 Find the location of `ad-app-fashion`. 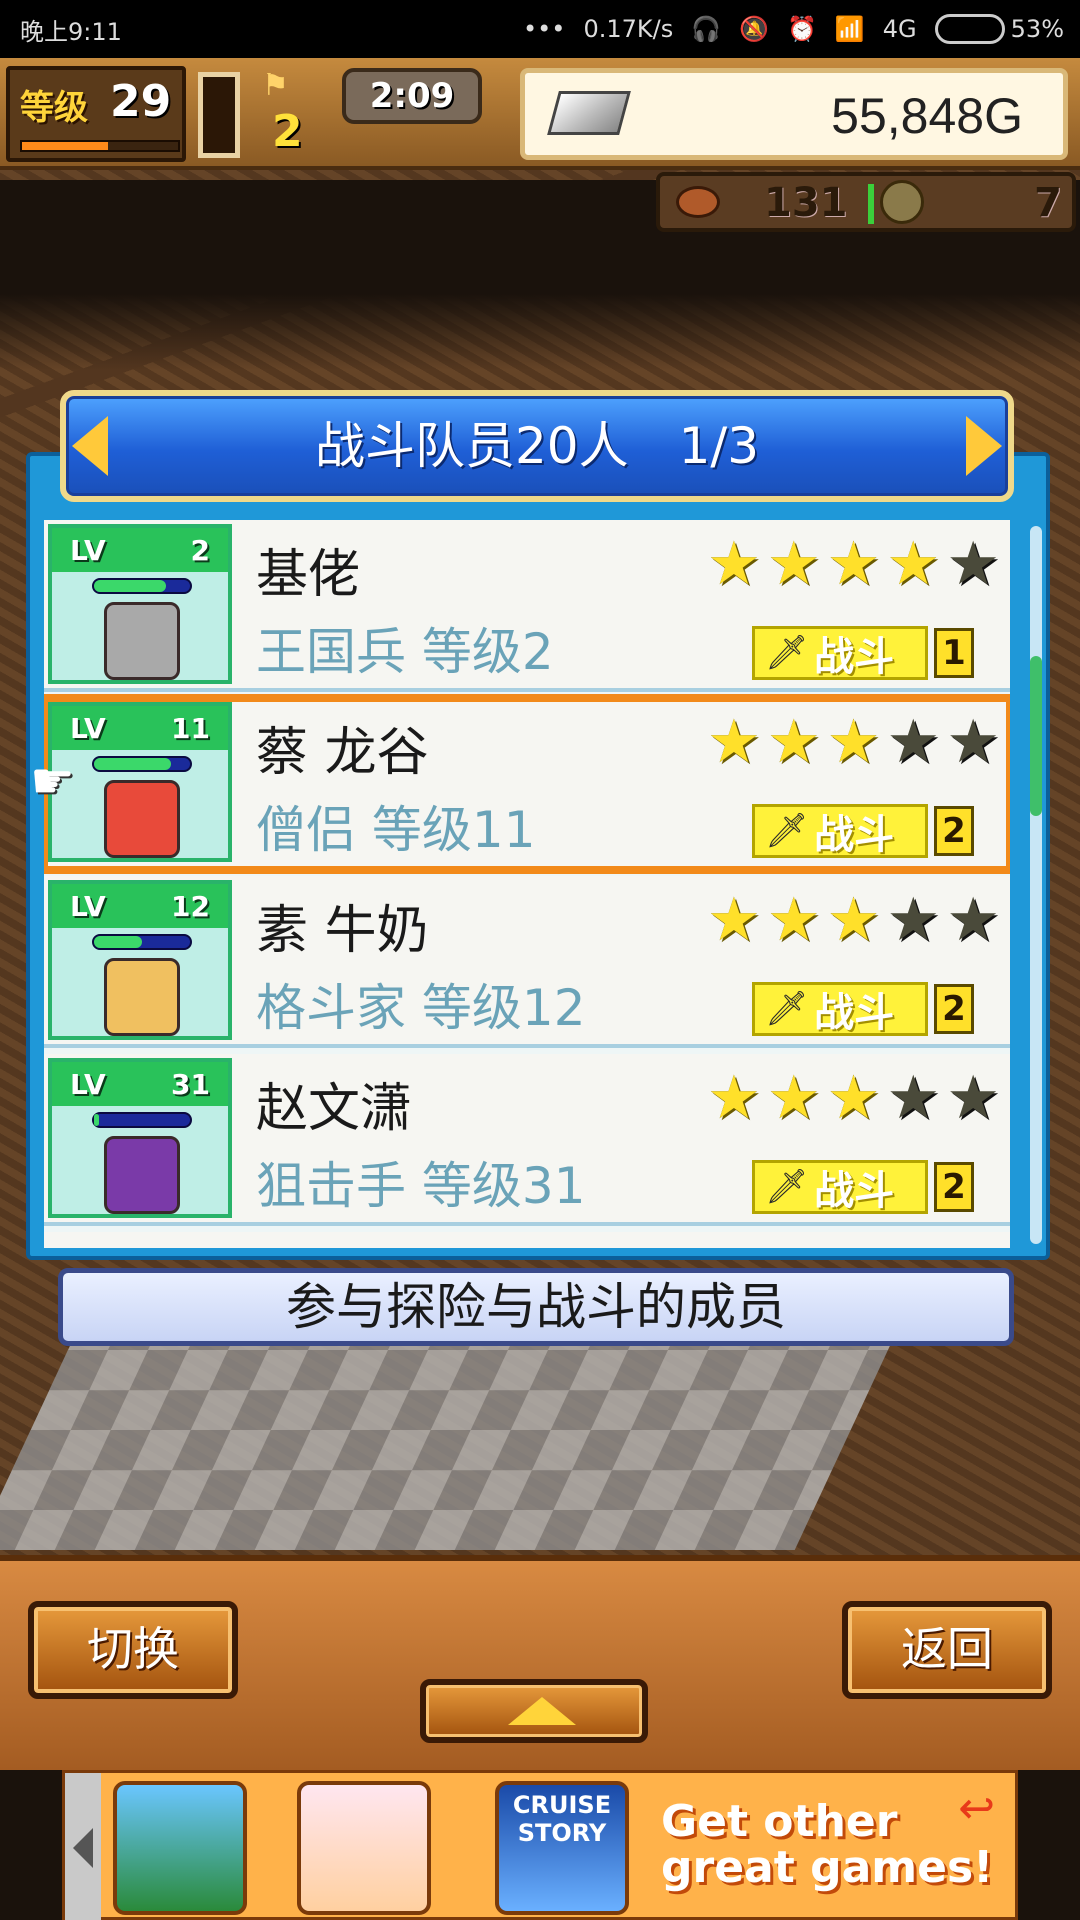

ad-app-fashion is located at coordinates (364, 1848).